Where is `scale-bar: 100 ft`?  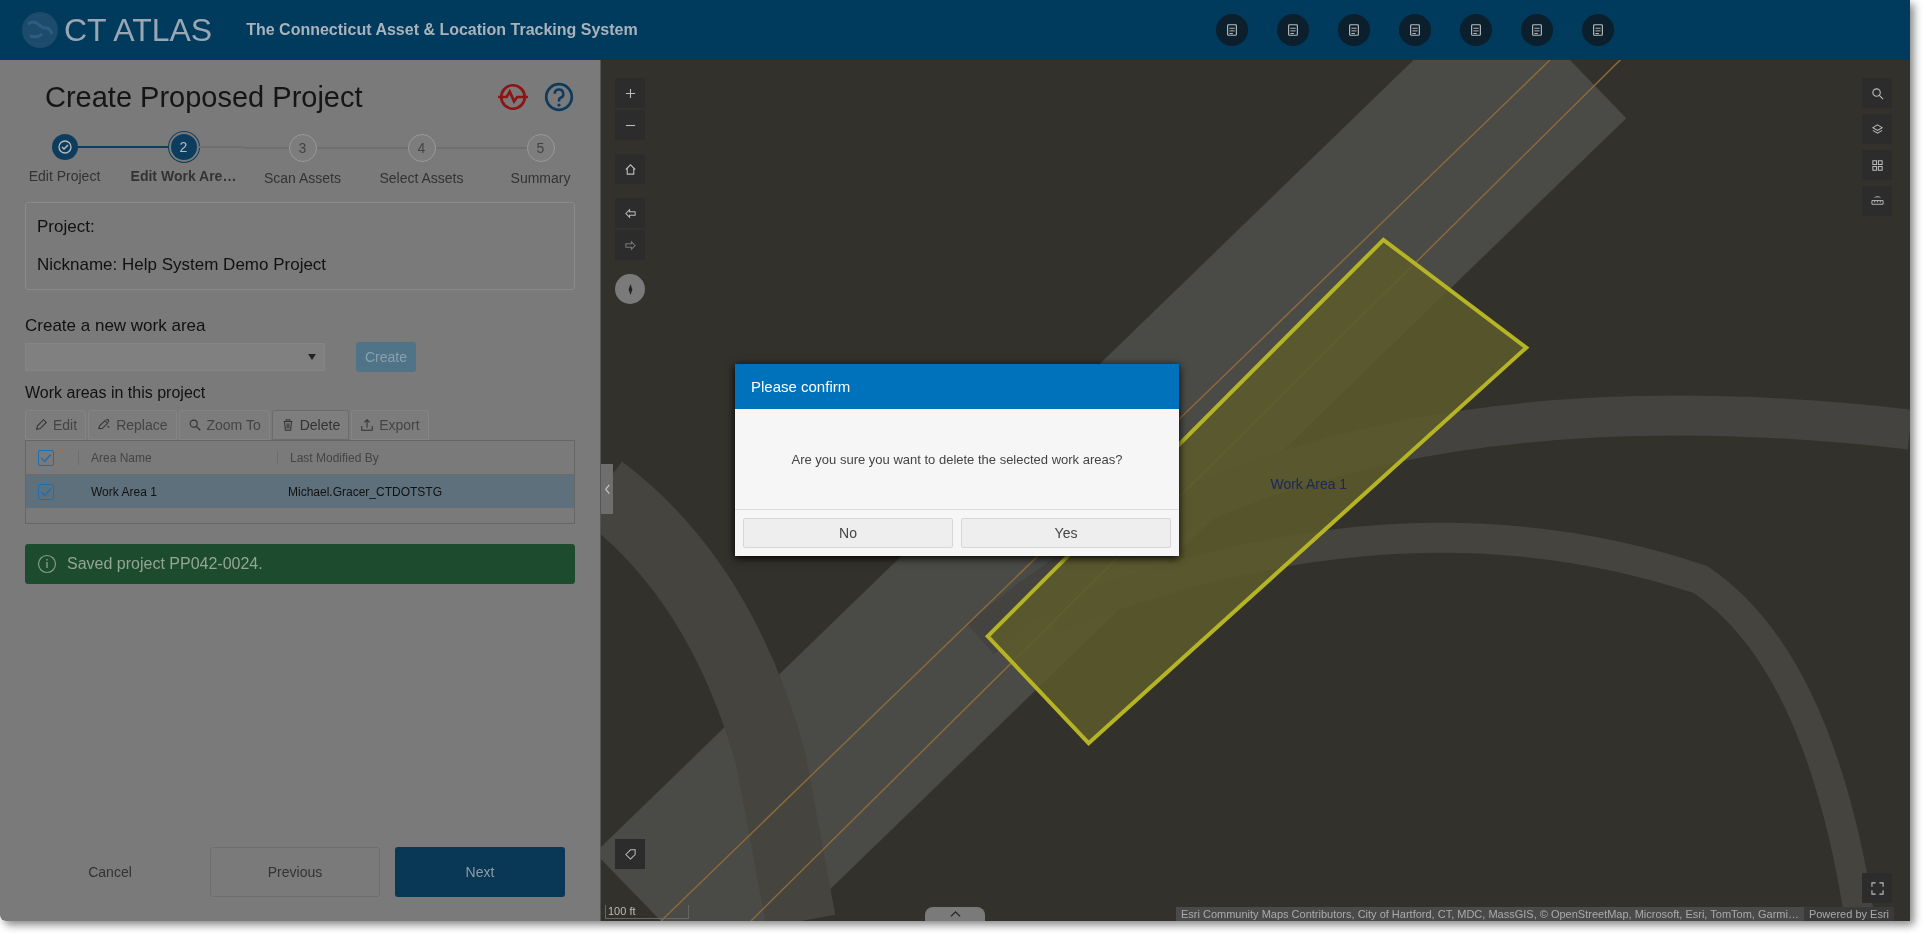
scale-bar: 100 ft is located at coordinates (647, 912).